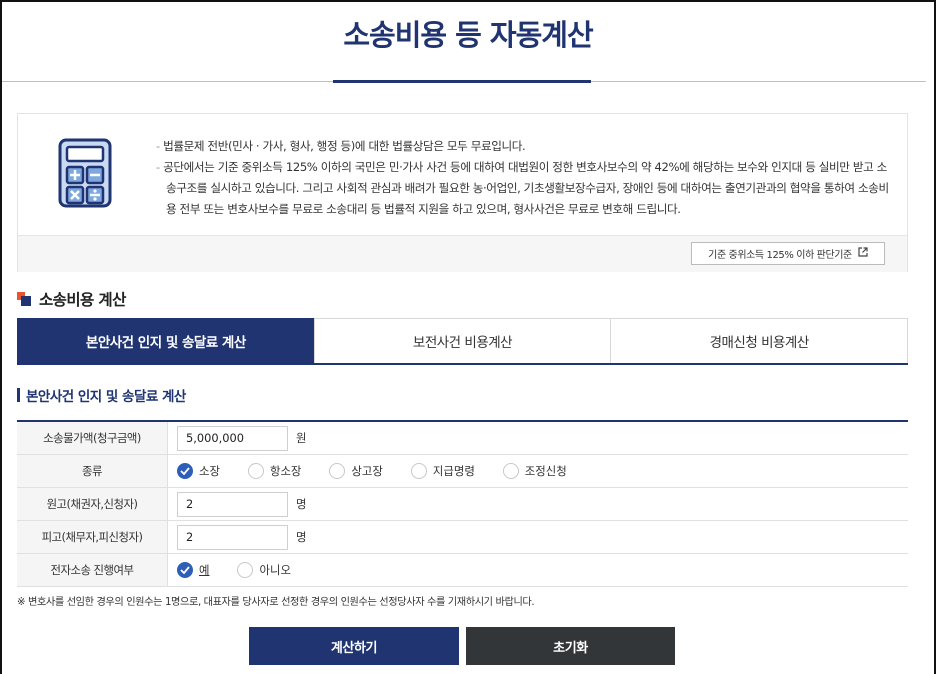 Image resolution: width=936 pixels, height=674 pixels. I want to click on external-link-icon, so click(863, 253).